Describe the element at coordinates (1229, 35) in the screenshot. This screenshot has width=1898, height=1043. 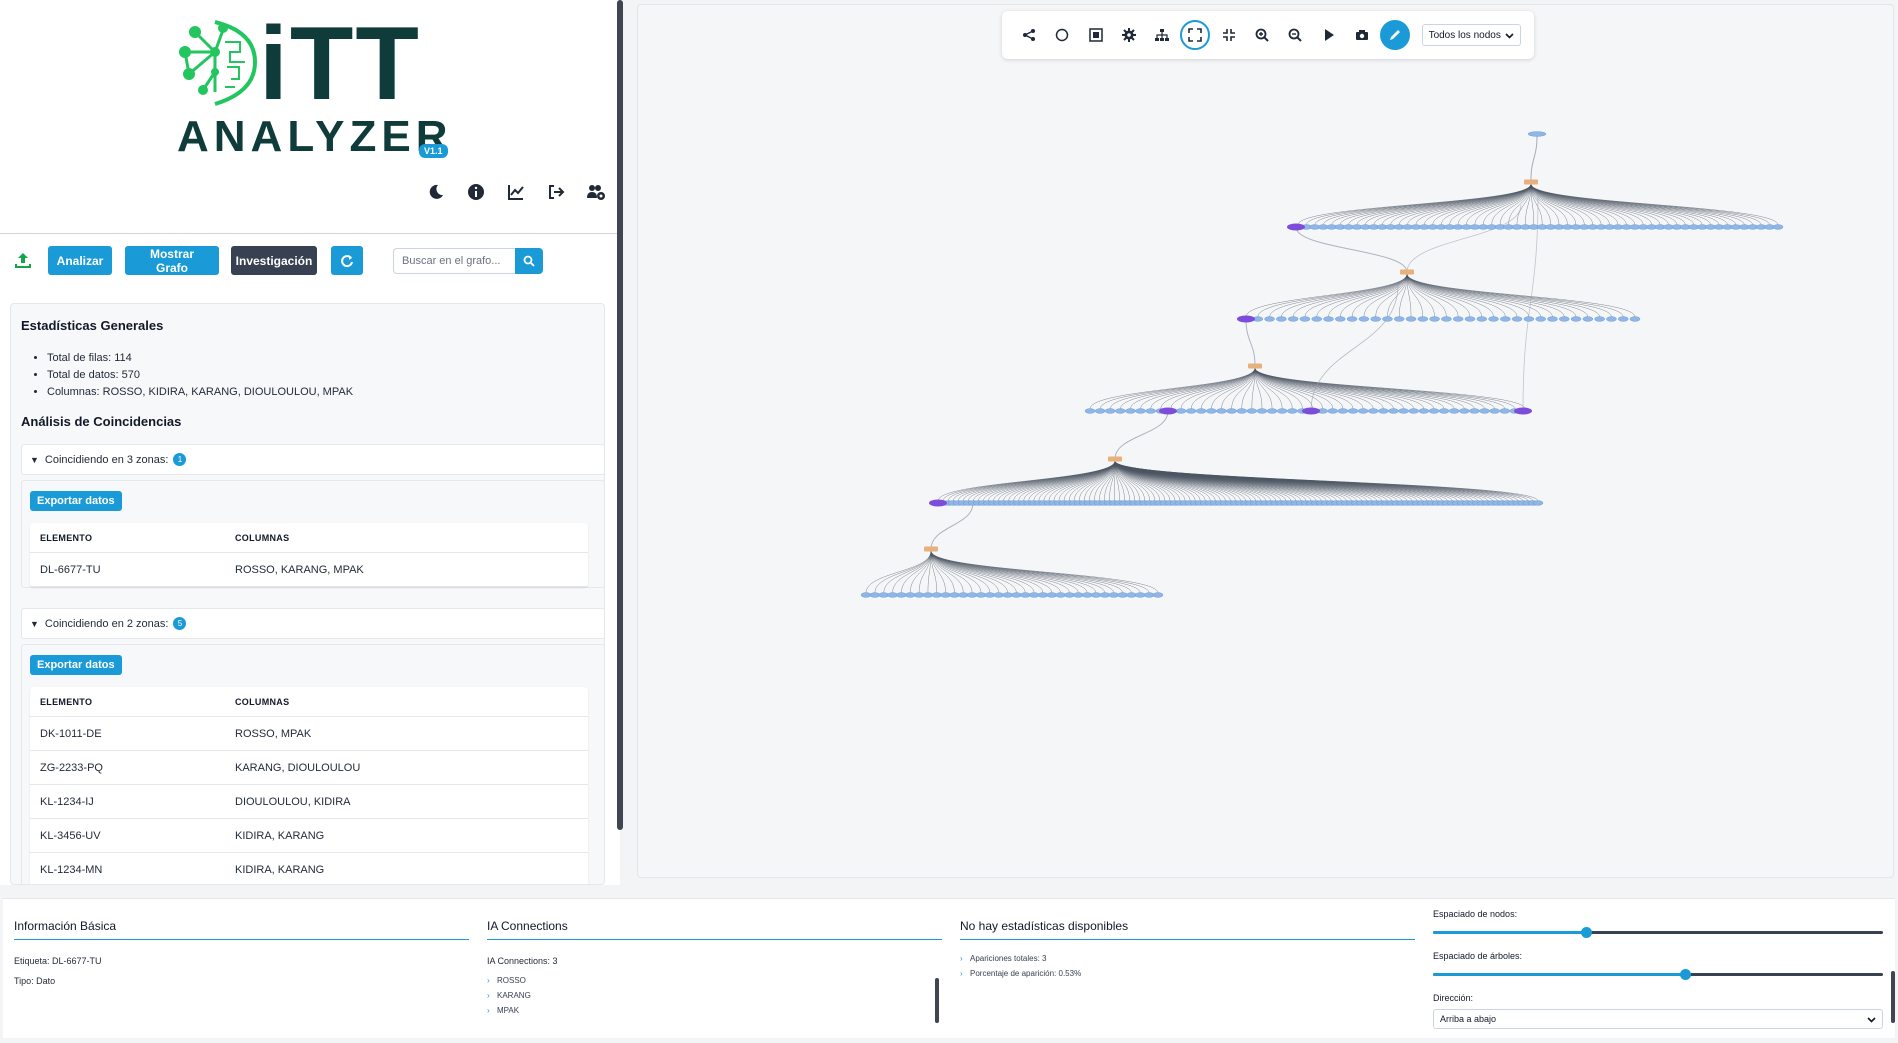
I see `compress-icon` at that location.